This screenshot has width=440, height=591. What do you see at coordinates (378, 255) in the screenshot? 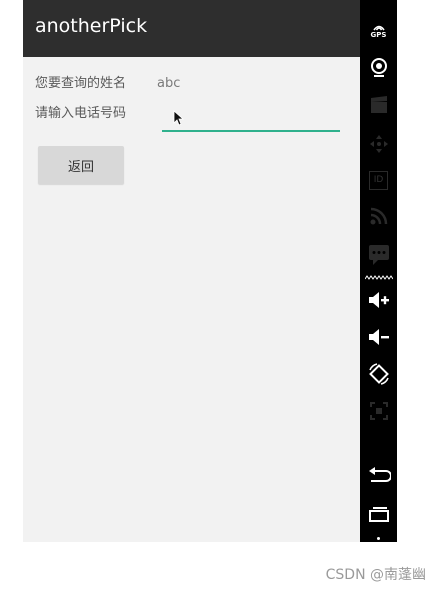
I see `sms-icon` at bounding box center [378, 255].